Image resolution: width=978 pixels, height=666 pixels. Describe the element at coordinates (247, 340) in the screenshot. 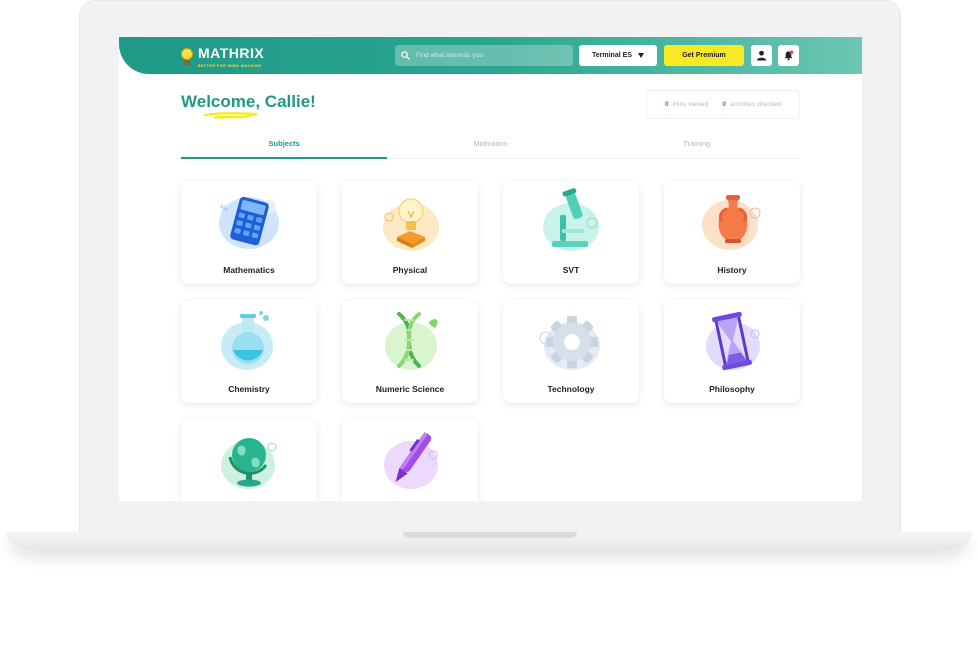

I see `flask-icon` at that location.